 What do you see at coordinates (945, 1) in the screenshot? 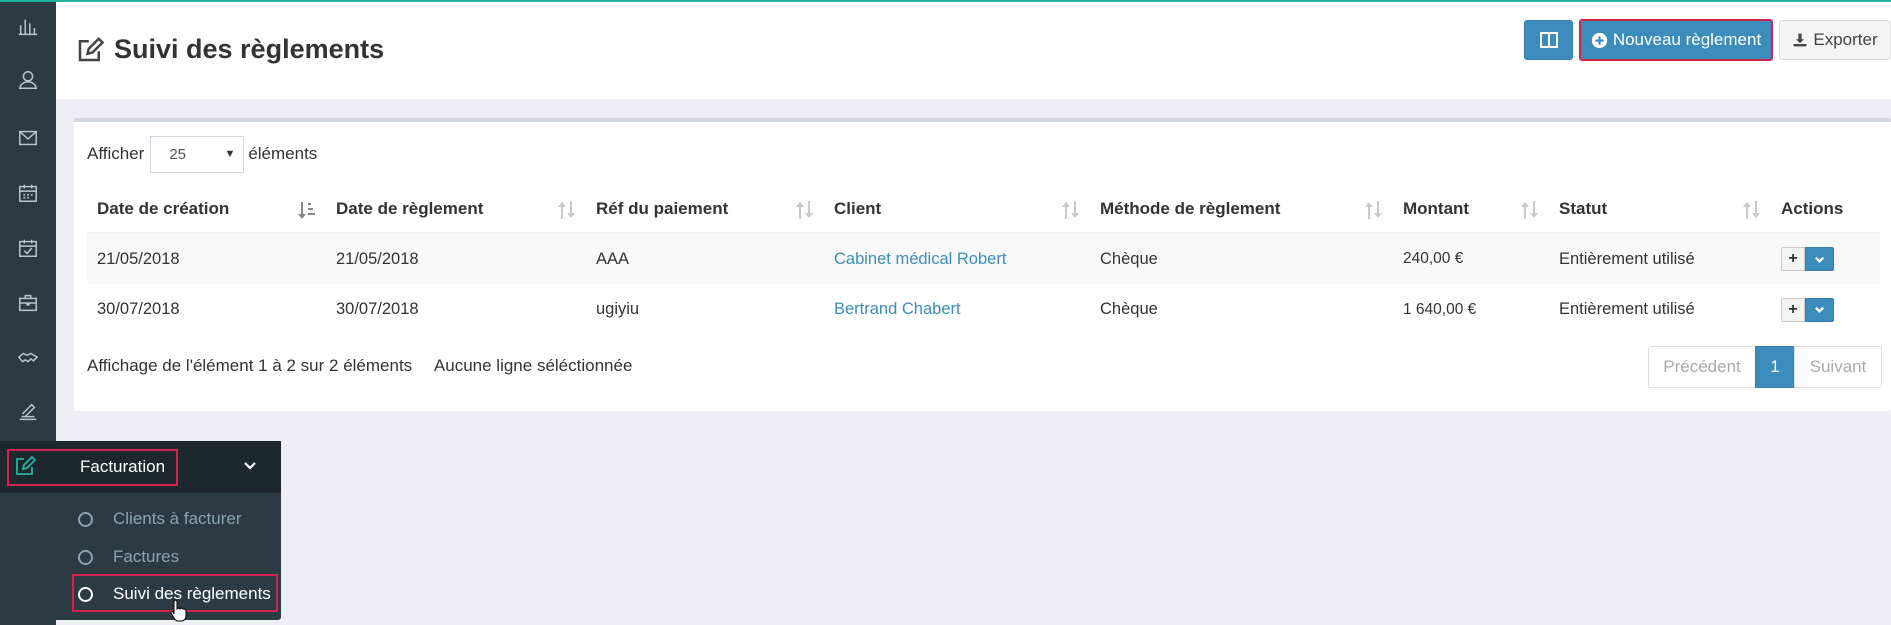
I see `top-accent-line` at bounding box center [945, 1].